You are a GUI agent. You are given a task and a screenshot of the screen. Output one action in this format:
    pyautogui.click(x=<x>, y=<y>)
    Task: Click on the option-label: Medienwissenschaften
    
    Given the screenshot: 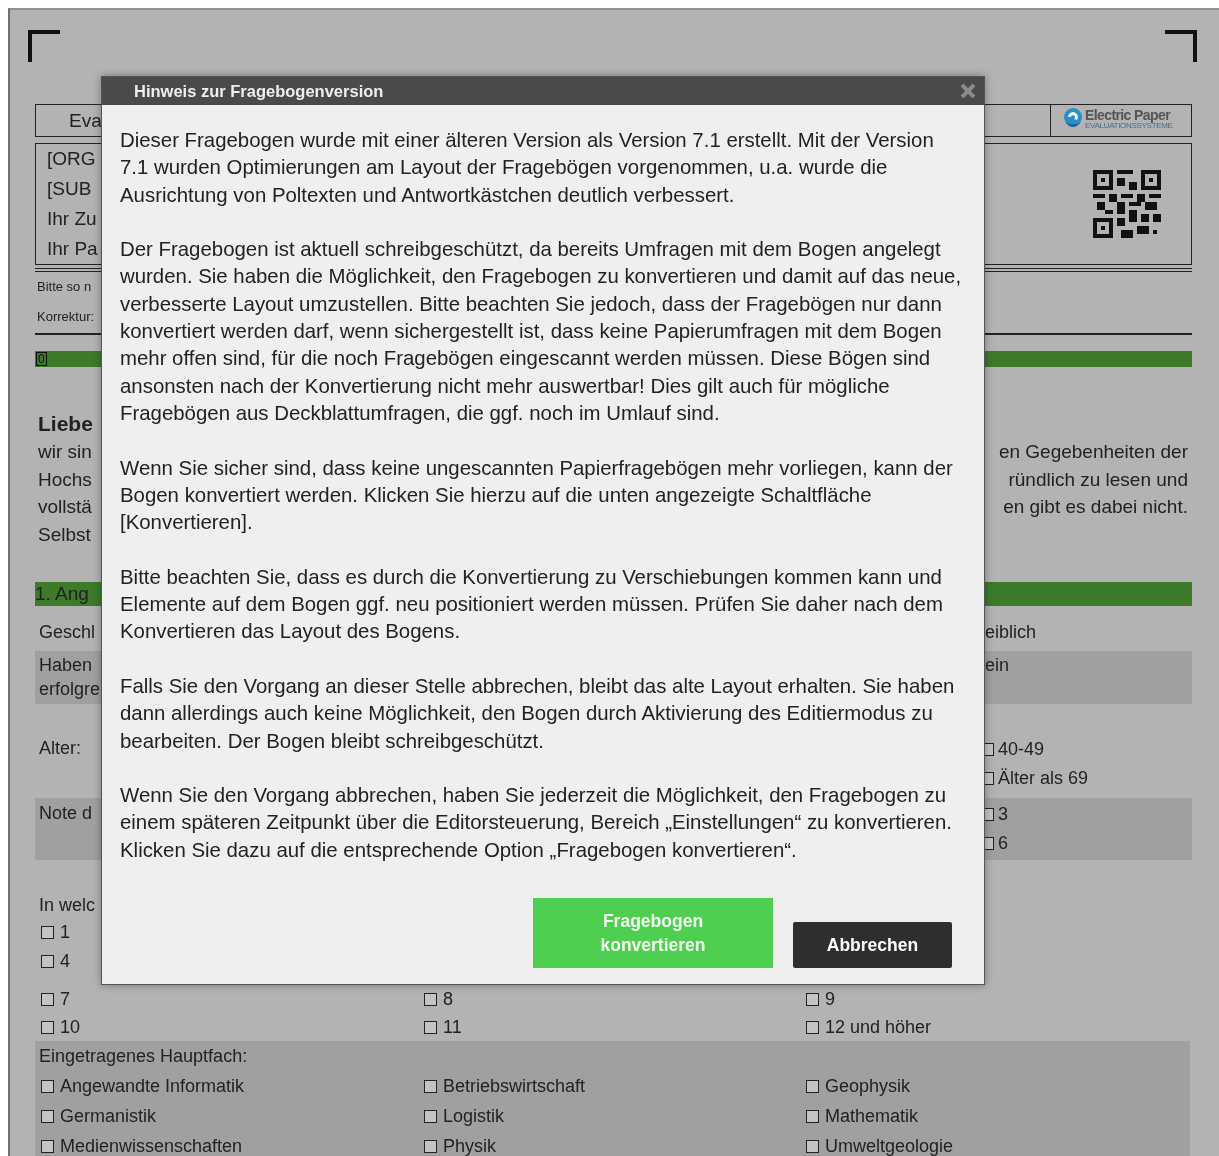 What is the action you would take?
    pyautogui.click(x=151, y=1145)
    